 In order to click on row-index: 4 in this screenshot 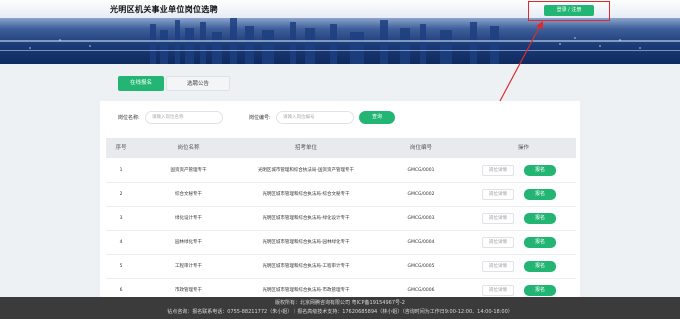, I will do `click(121, 242)`.